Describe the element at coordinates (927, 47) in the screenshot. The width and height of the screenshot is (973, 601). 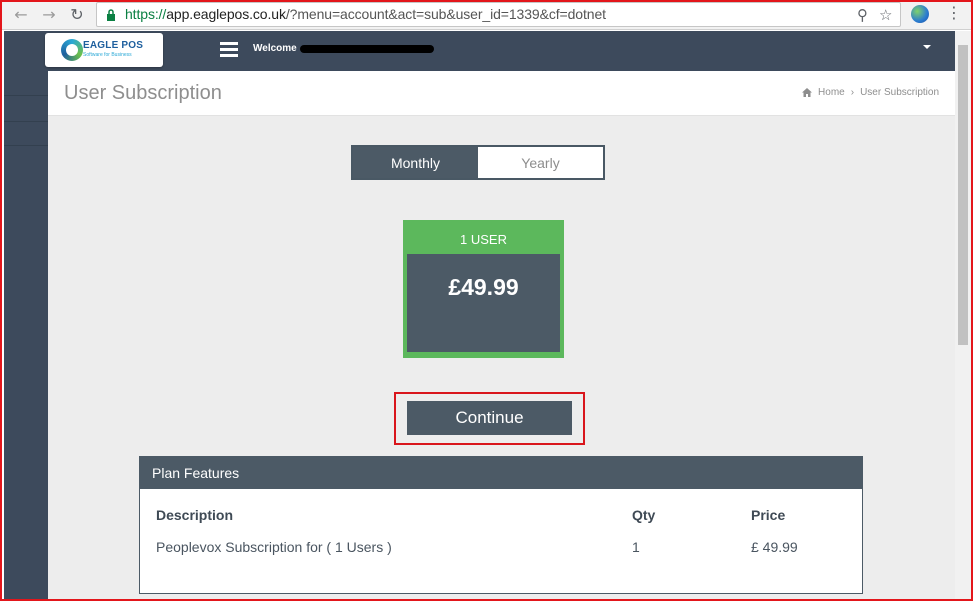
I see `user-dropdown-caret-icon` at that location.